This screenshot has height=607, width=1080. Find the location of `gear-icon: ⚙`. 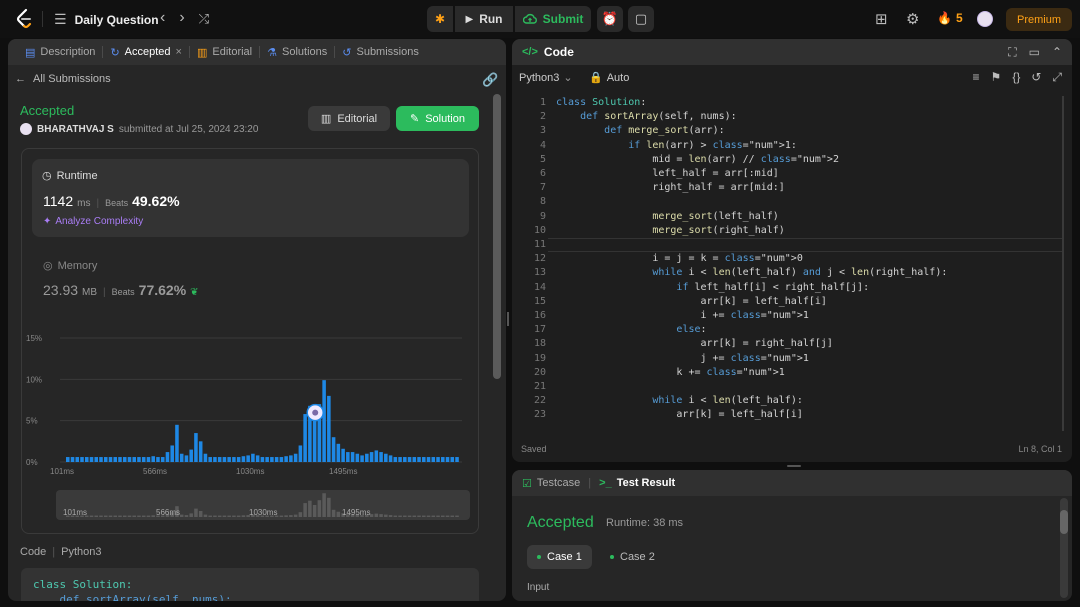

gear-icon: ⚙ is located at coordinates (912, 19).